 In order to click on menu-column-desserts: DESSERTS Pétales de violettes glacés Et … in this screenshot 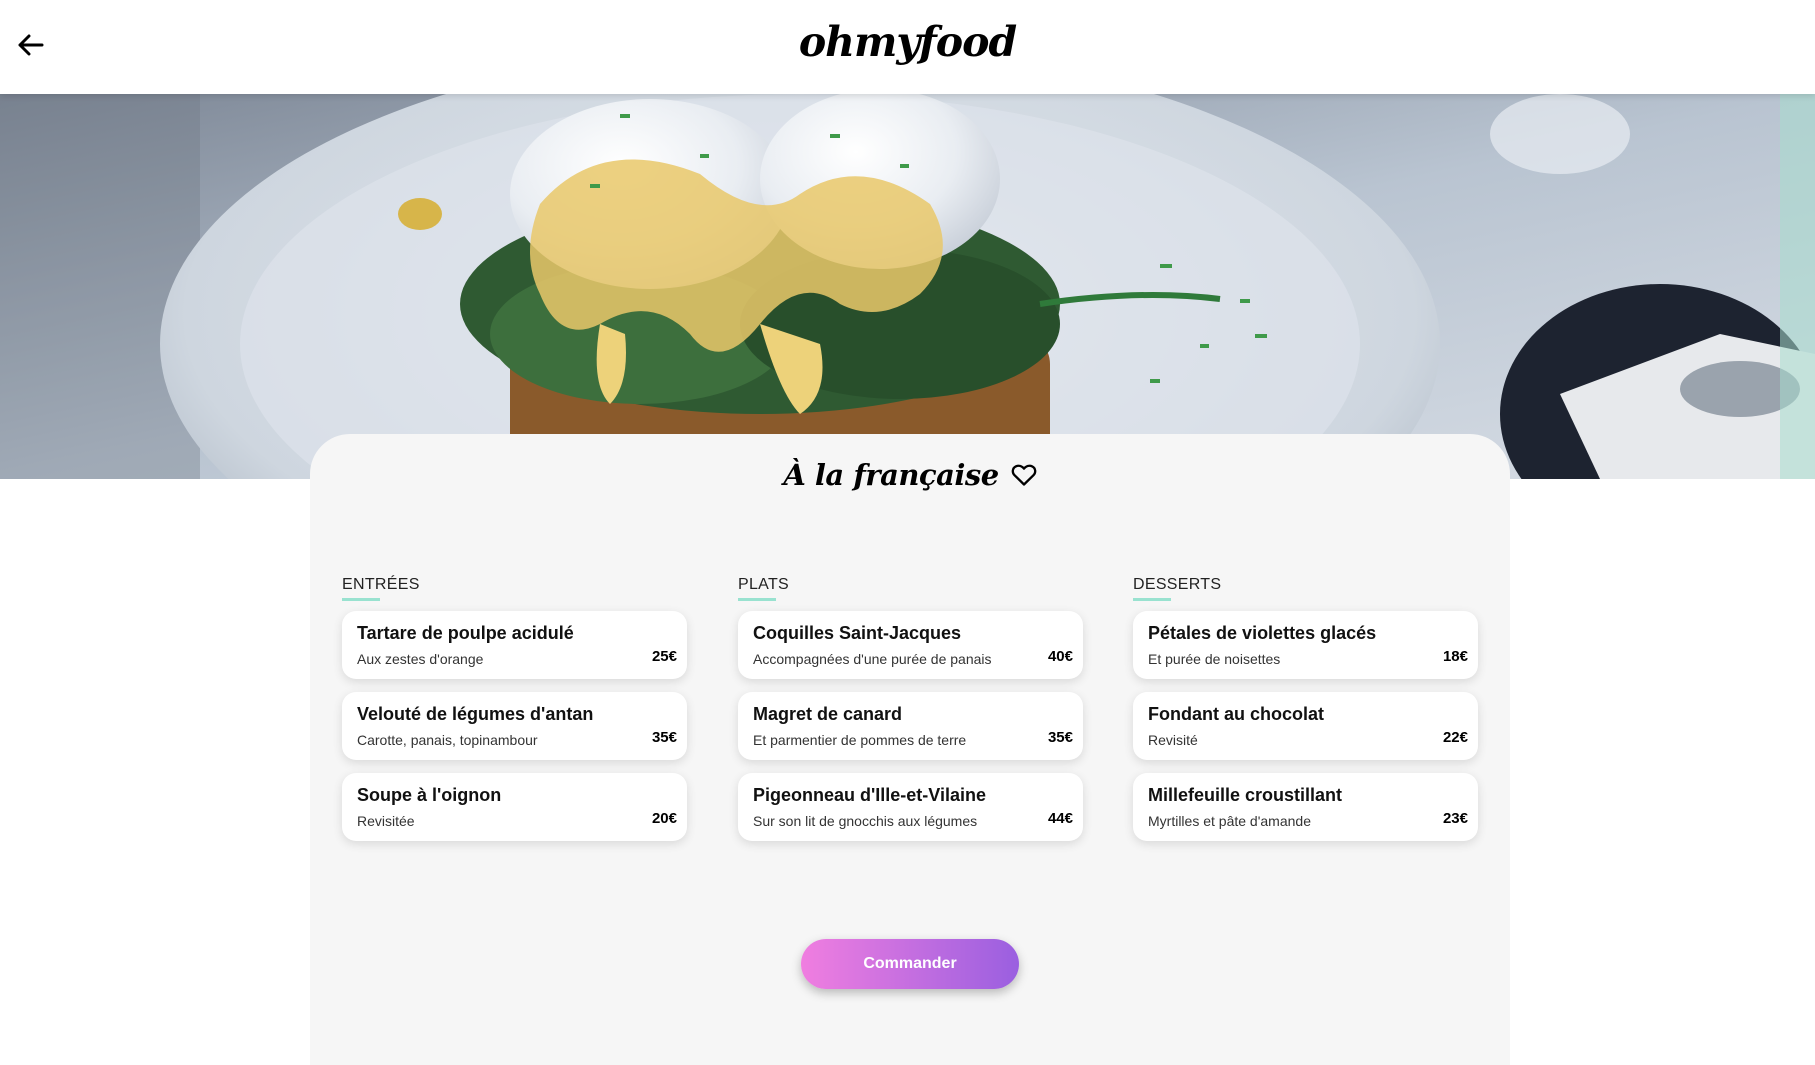, I will do `click(1305, 715)`.